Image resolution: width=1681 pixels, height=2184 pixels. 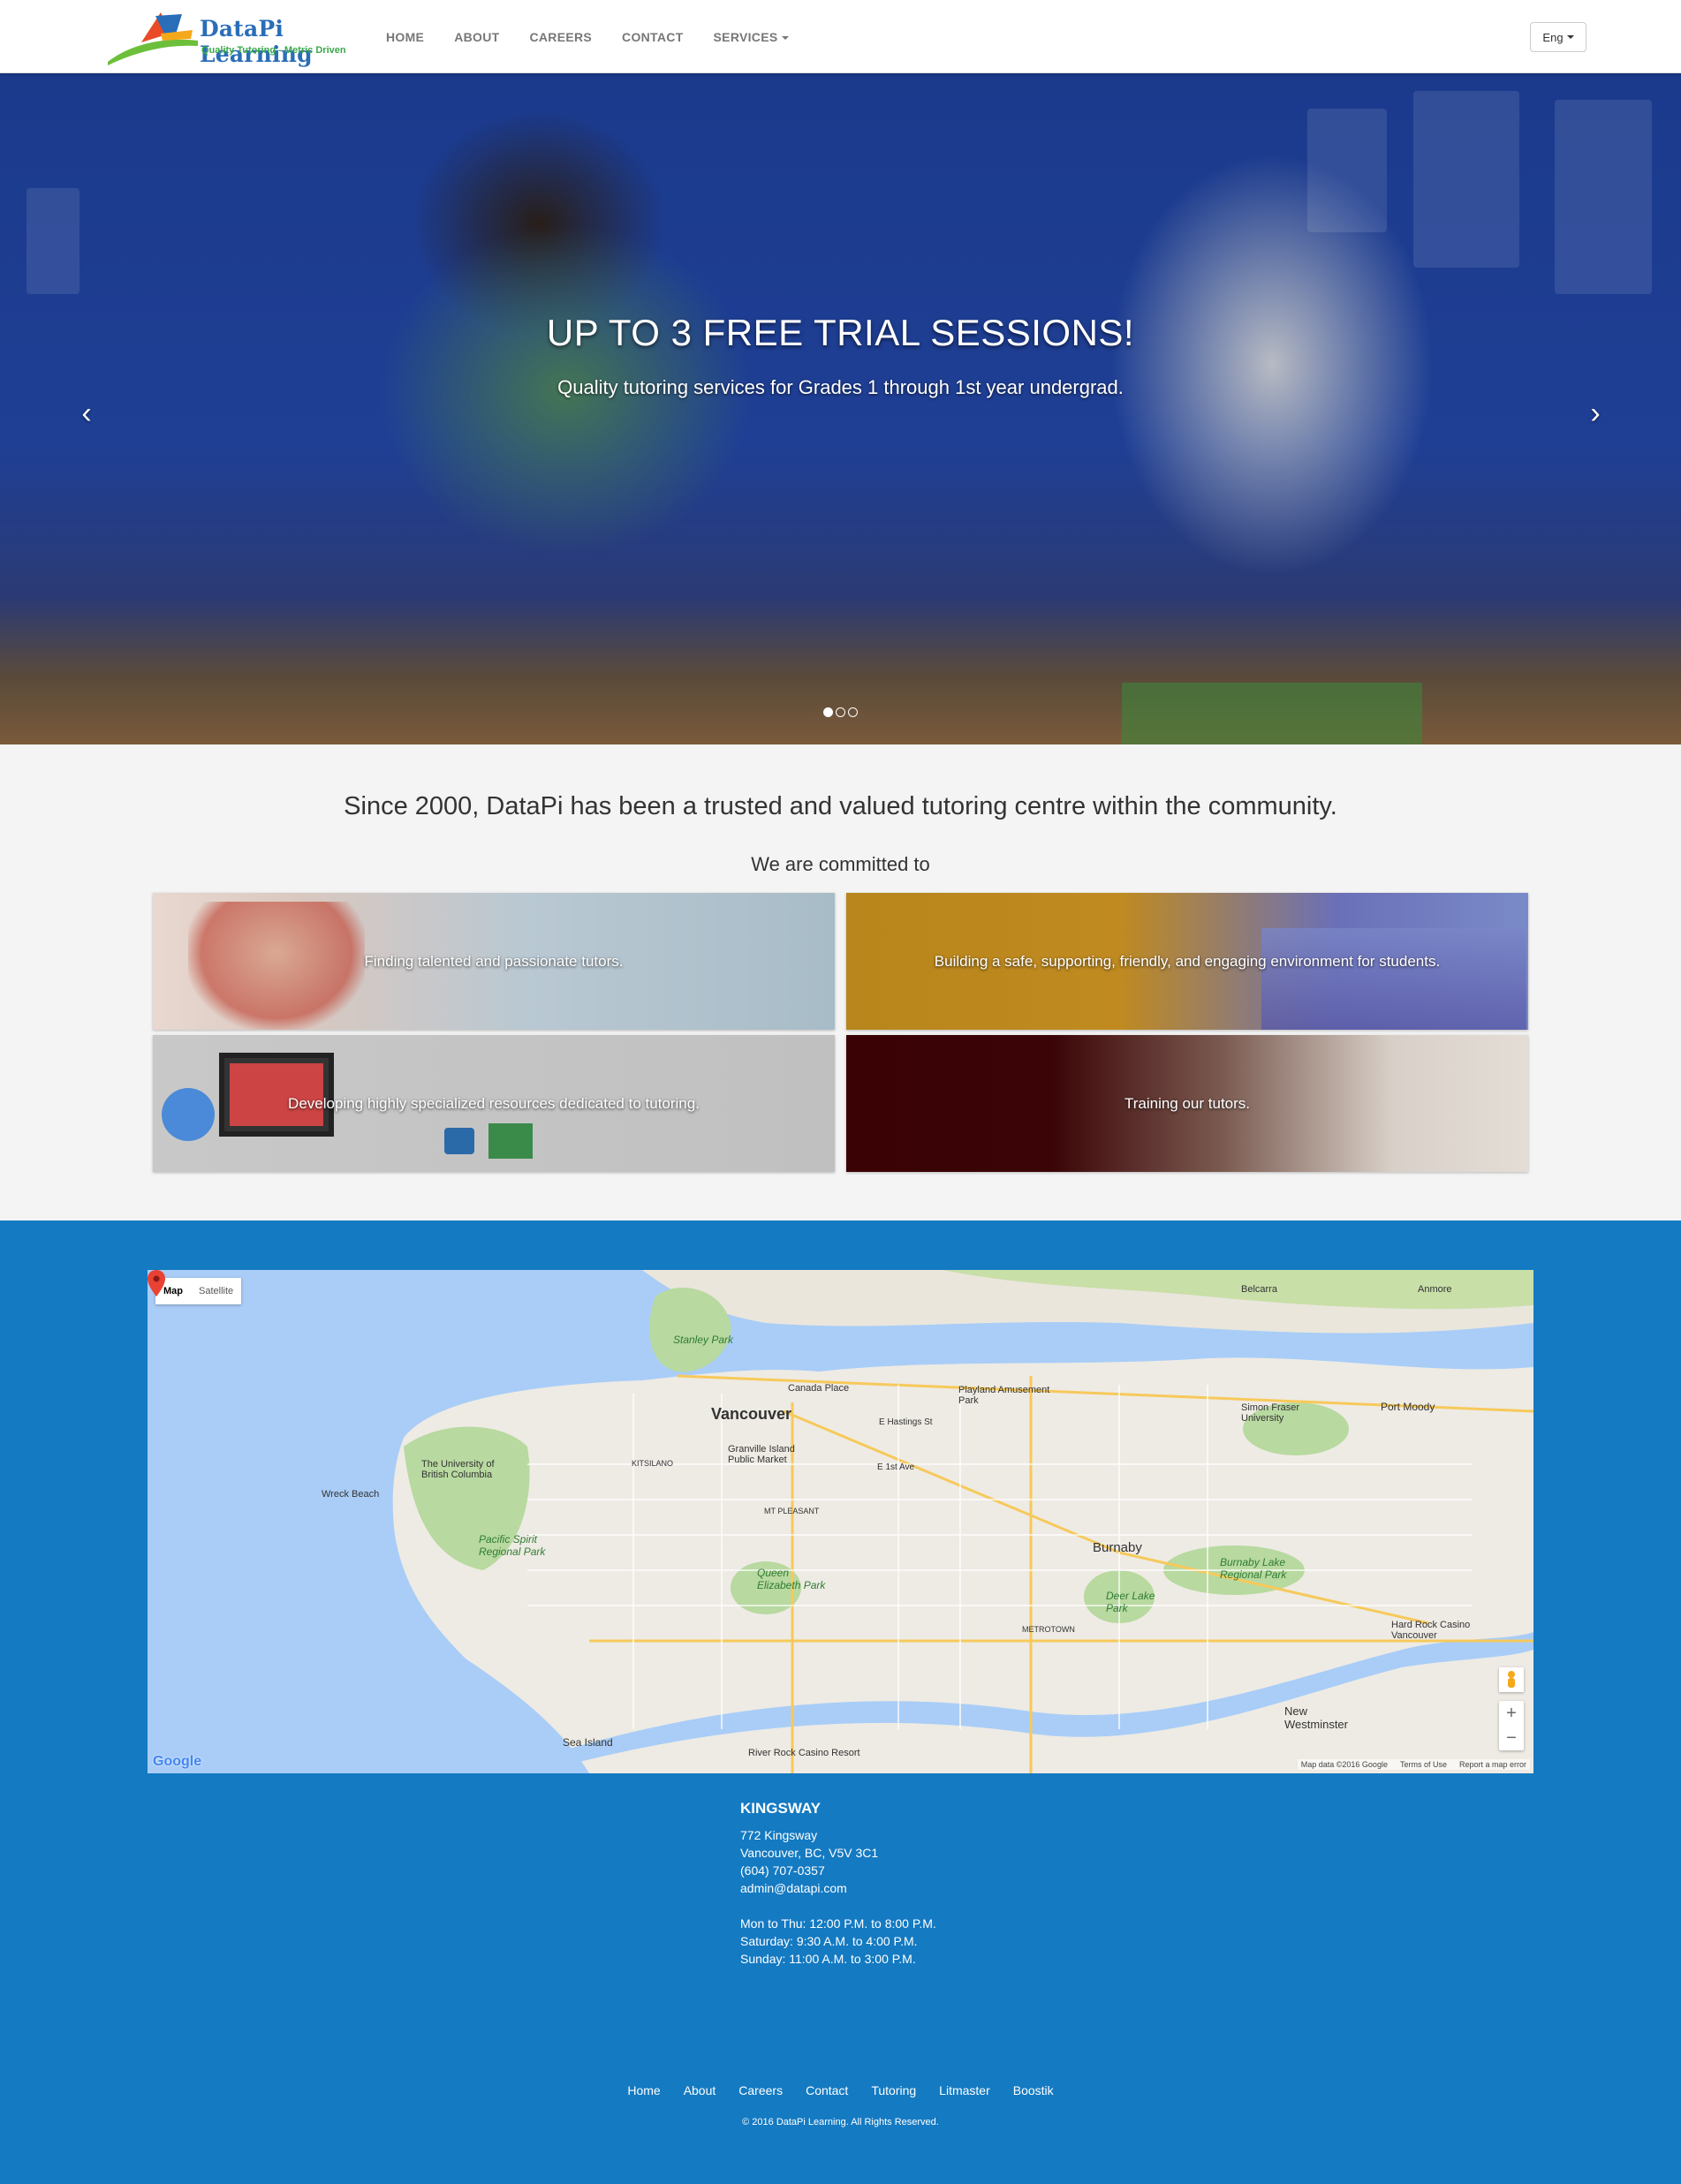 I want to click on carousel-prev-icon: ‹, so click(x=86, y=413).